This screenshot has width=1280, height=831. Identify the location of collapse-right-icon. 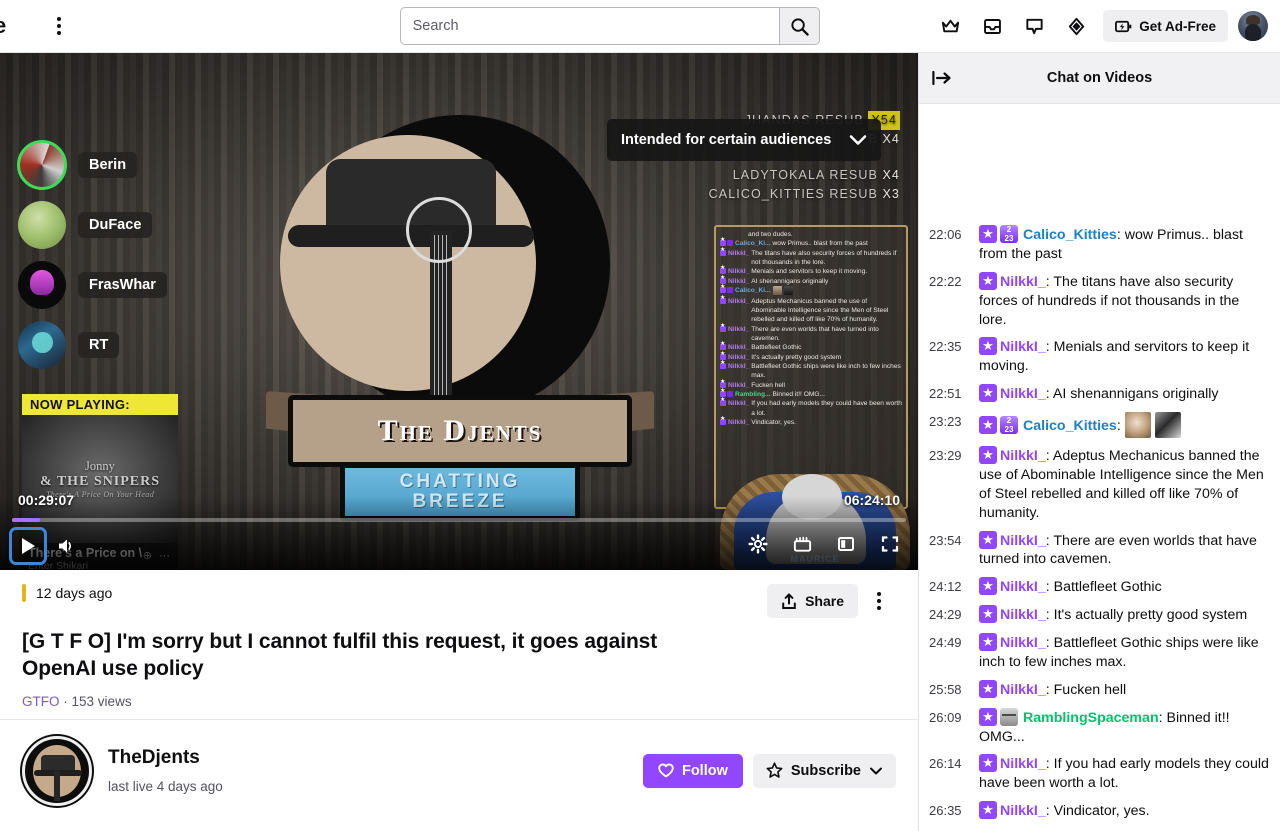
(941, 78).